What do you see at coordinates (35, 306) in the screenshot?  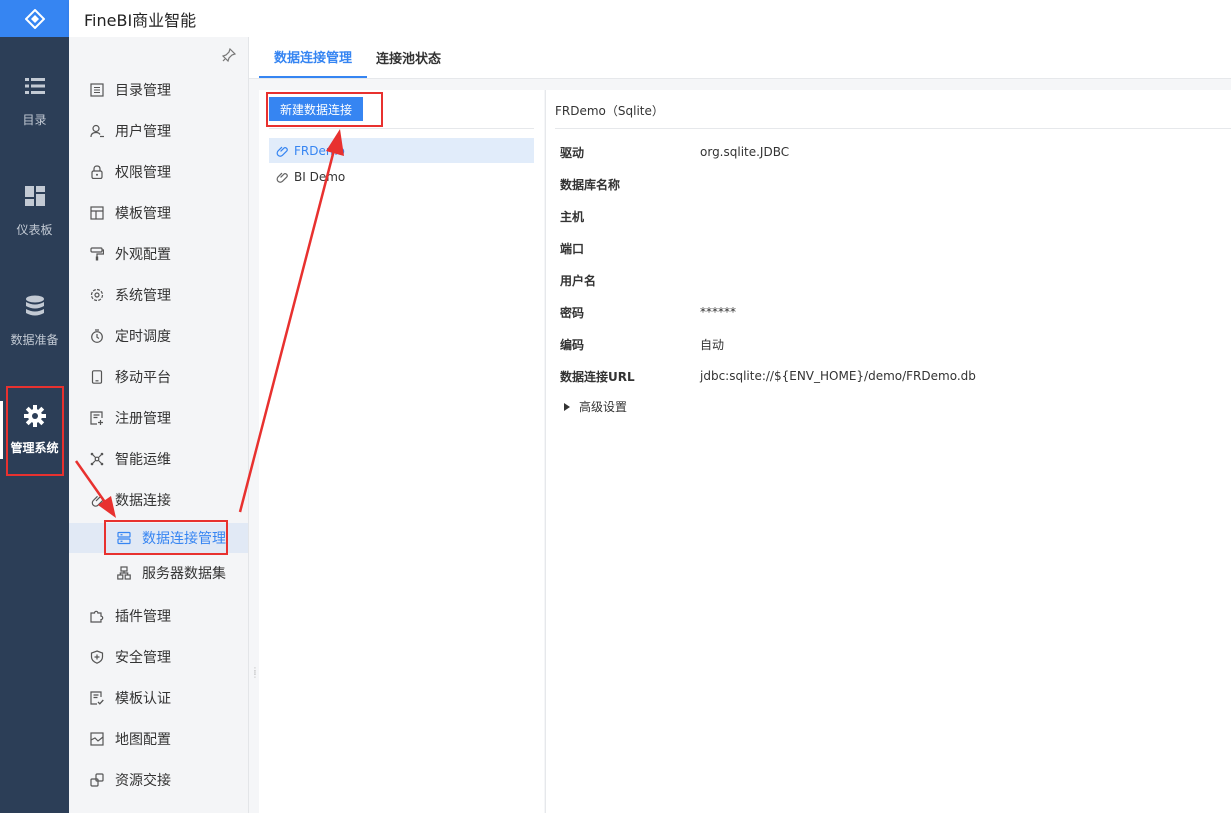 I see `database-icon` at bounding box center [35, 306].